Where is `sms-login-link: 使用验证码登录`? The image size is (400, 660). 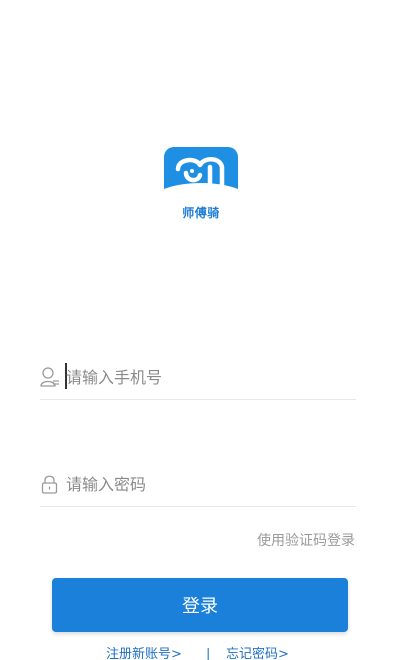
sms-login-link: 使用验证码登录 is located at coordinates (306, 540).